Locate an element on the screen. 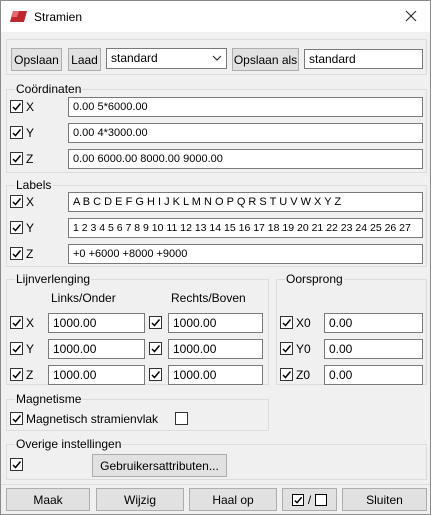  origin-y0-label: Y0 is located at coordinates (303, 349).